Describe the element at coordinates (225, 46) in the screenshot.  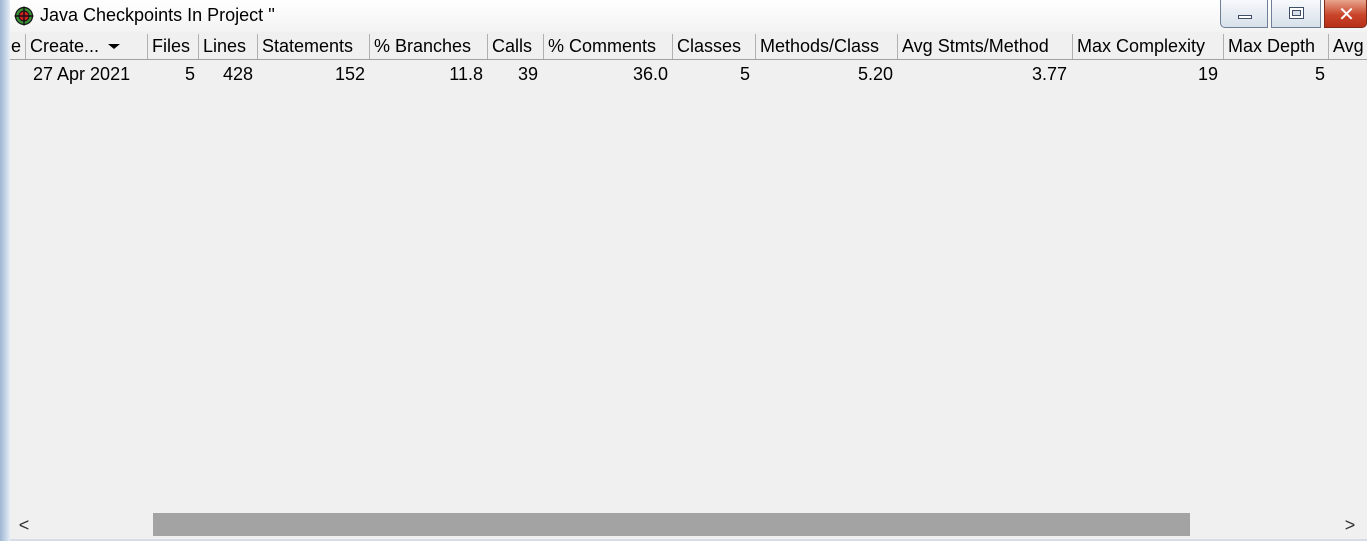
I see `column-header-label: Lines` at that location.